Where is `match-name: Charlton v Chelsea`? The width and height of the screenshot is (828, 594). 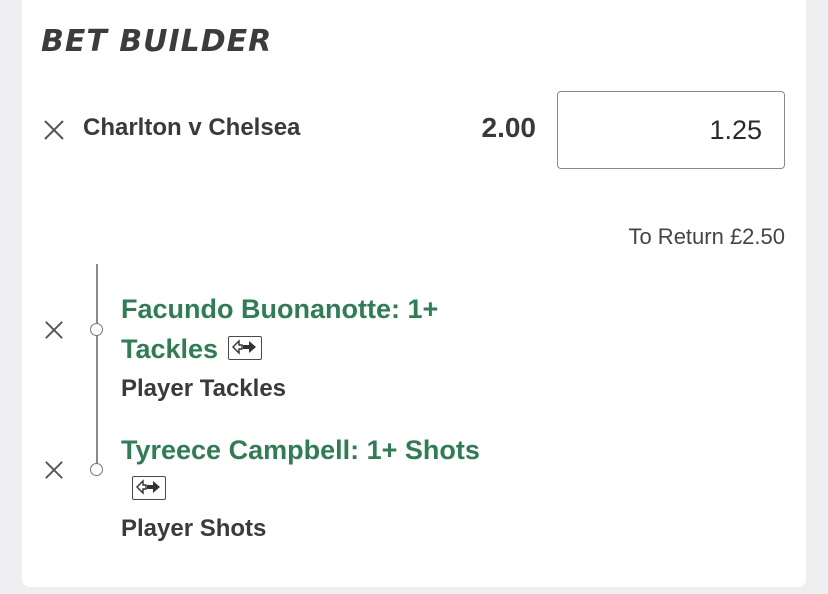
match-name: Charlton v Chelsea is located at coordinates (192, 127).